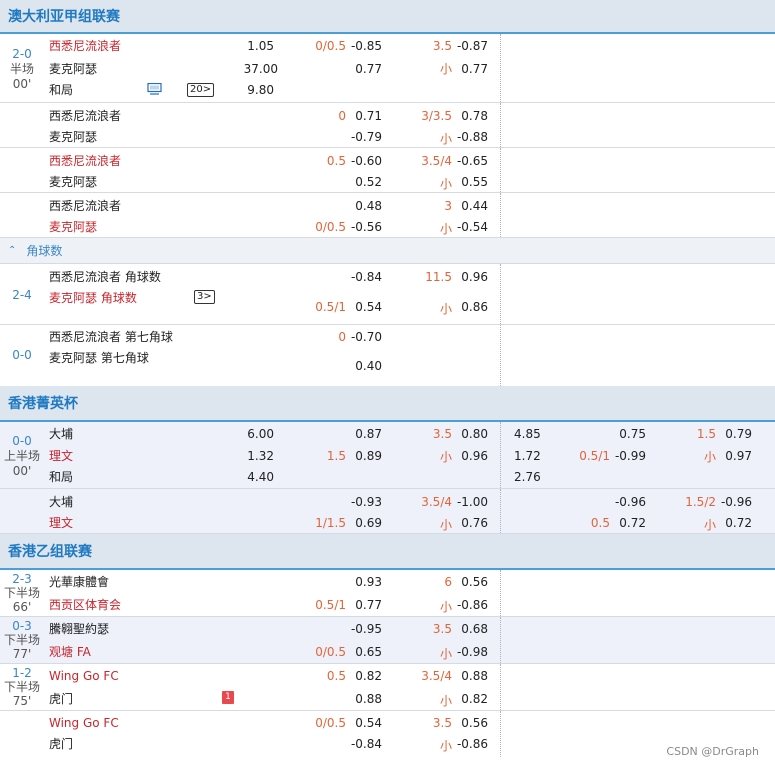 The height and width of the screenshot is (767, 775). Describe the element at coordinates (364, 502) in the screenshot. I see `handicap-home-odds: -0.93` at that location.